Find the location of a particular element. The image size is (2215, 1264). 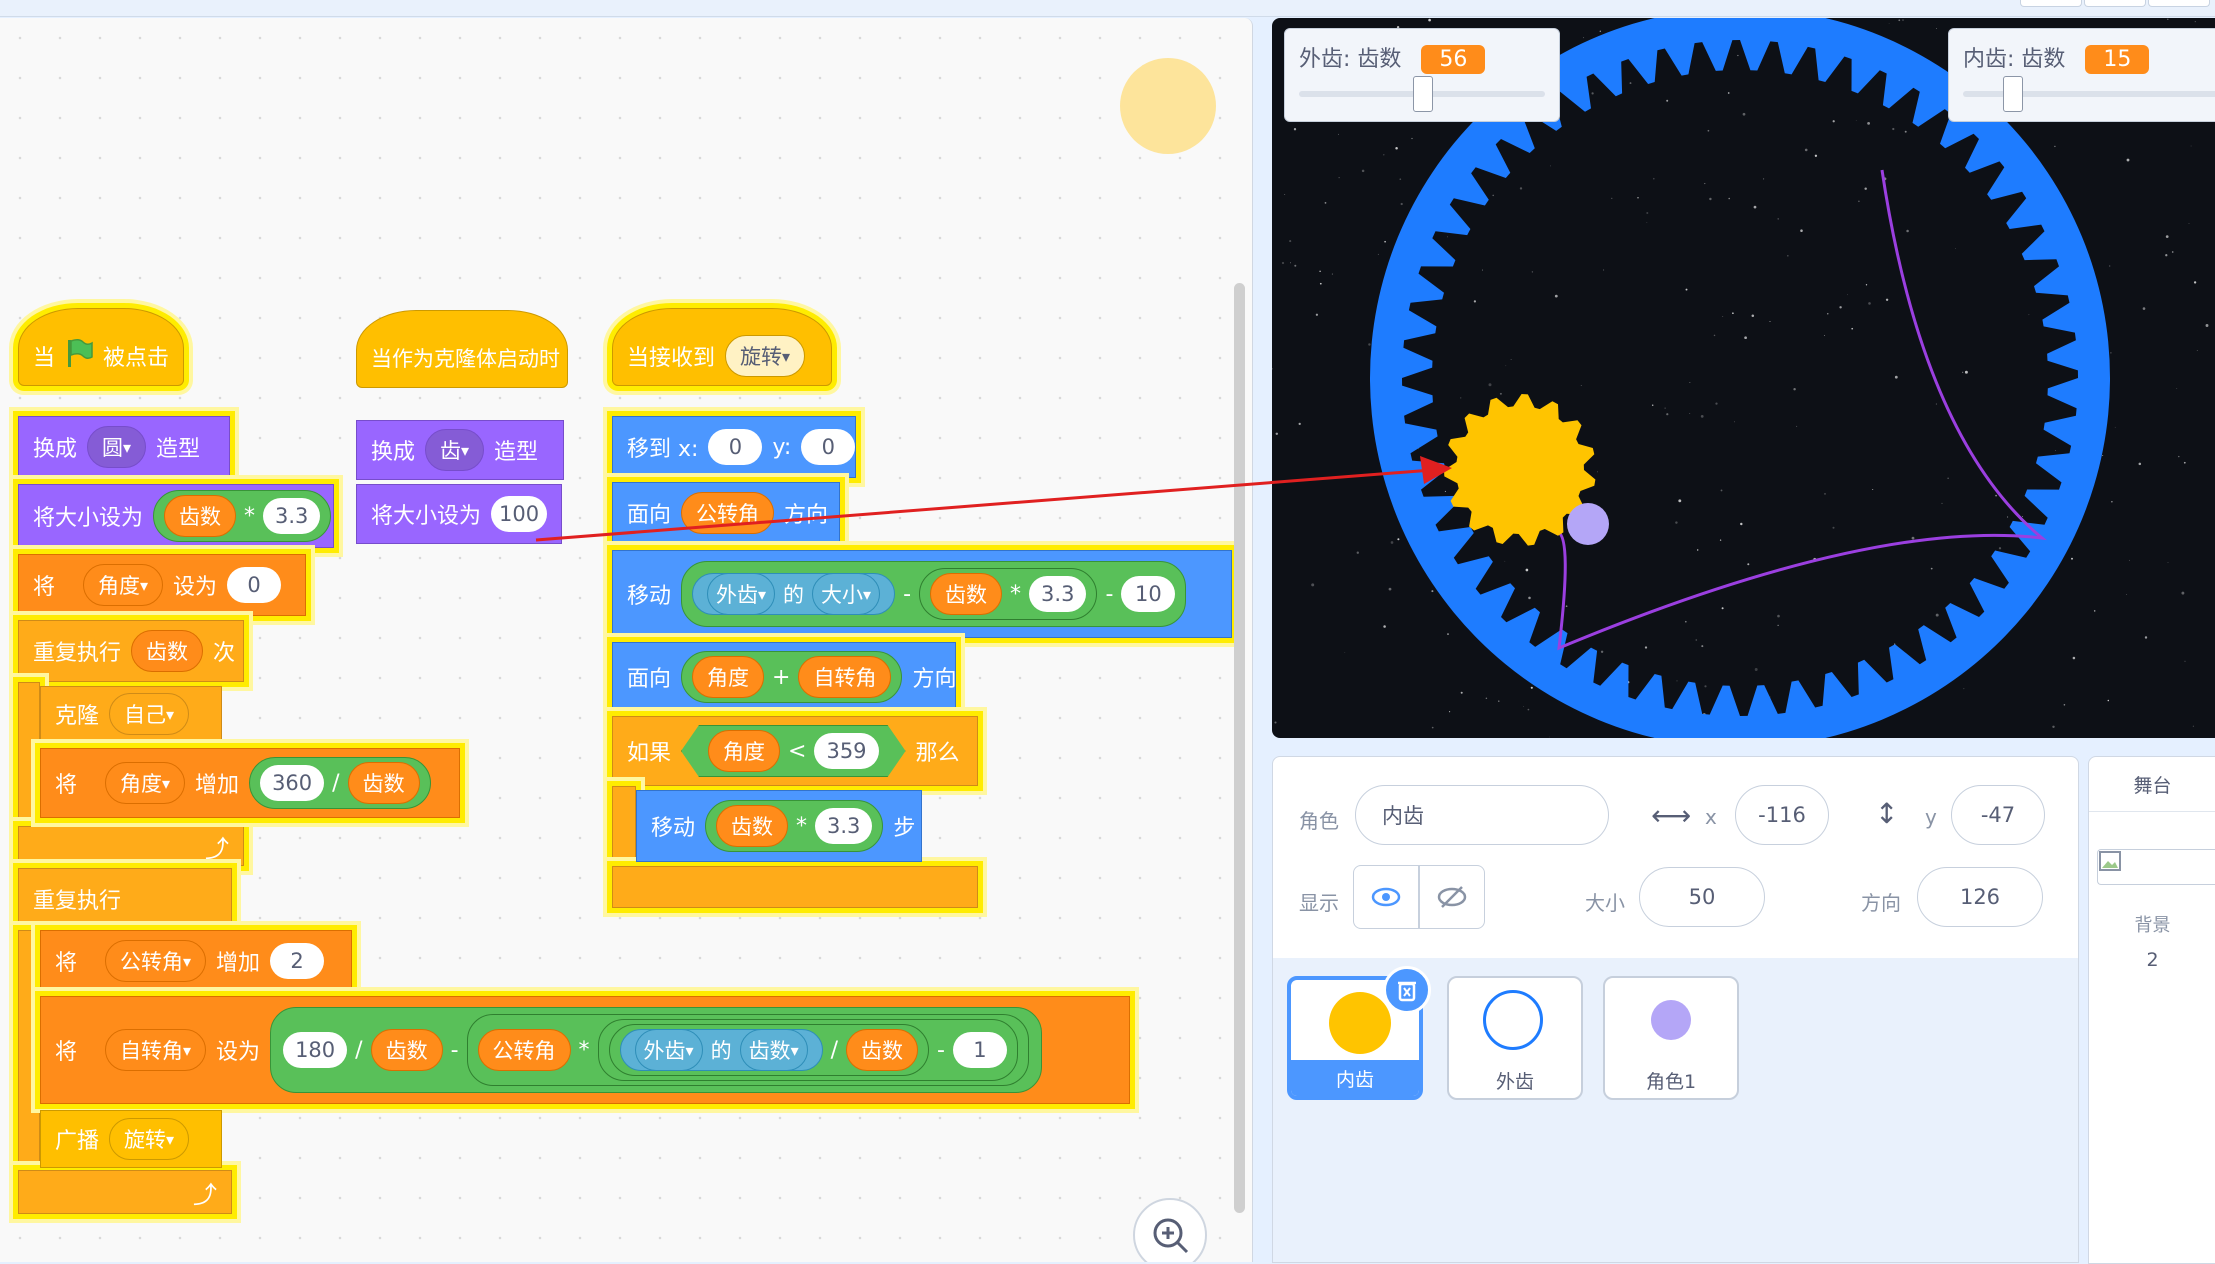

size-label: 大小 is located at coordinates (1605, 903).